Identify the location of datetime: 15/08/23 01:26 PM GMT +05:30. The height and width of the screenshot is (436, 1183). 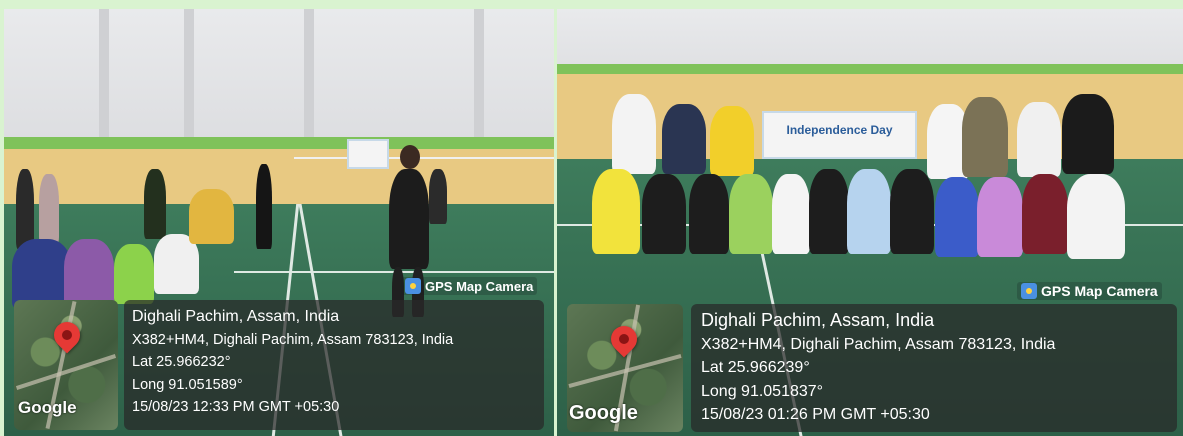
(815, 414).